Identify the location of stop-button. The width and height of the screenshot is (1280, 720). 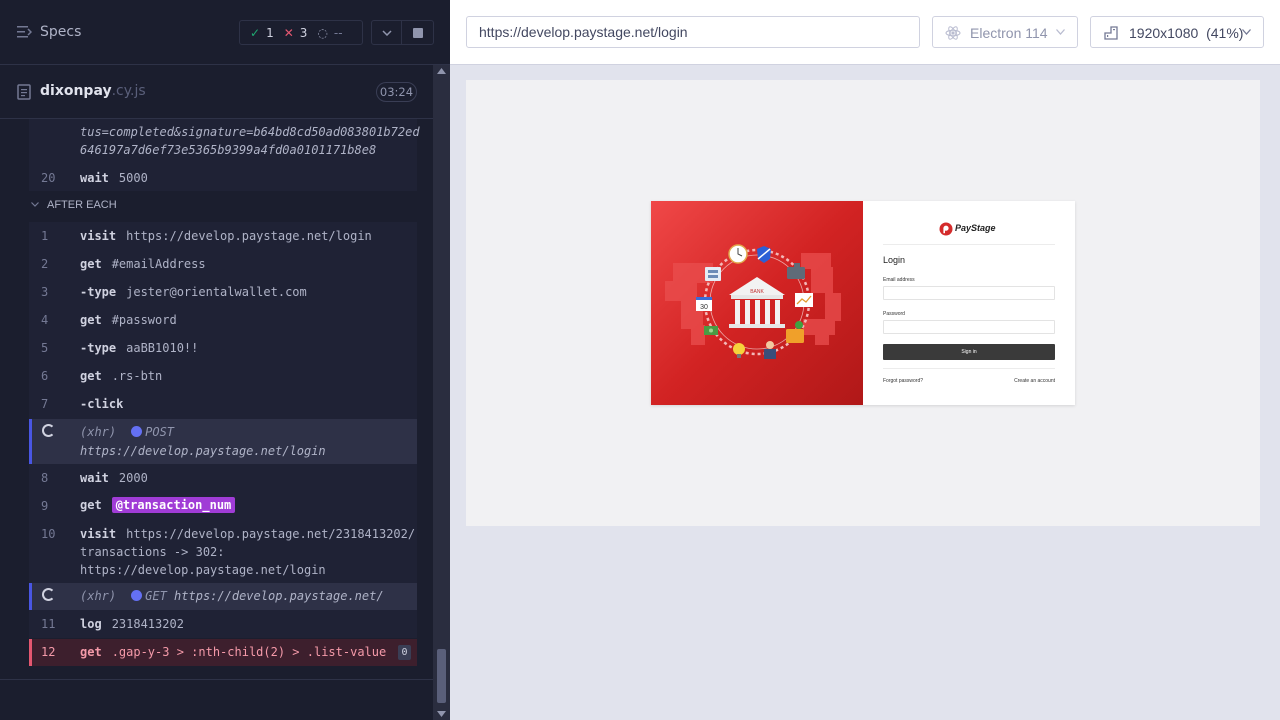
(417, 32).